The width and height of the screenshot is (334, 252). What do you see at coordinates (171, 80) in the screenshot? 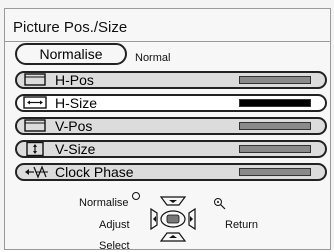
I see `menu-item-h-pos: H-Pos` at bounding box center [171, 80].